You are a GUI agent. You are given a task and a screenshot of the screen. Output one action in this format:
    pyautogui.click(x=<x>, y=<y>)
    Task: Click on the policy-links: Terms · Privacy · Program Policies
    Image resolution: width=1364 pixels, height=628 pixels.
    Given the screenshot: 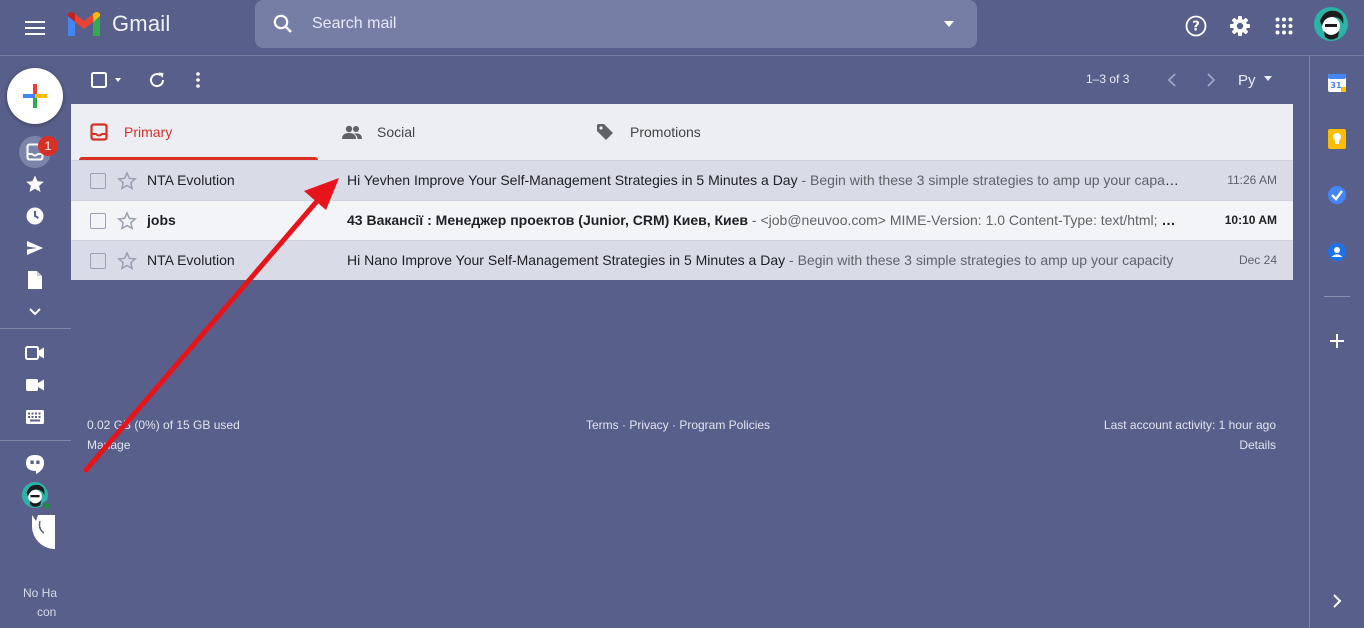 What is the action you would take?
    pyautogui.click(x=678, y=425)
    